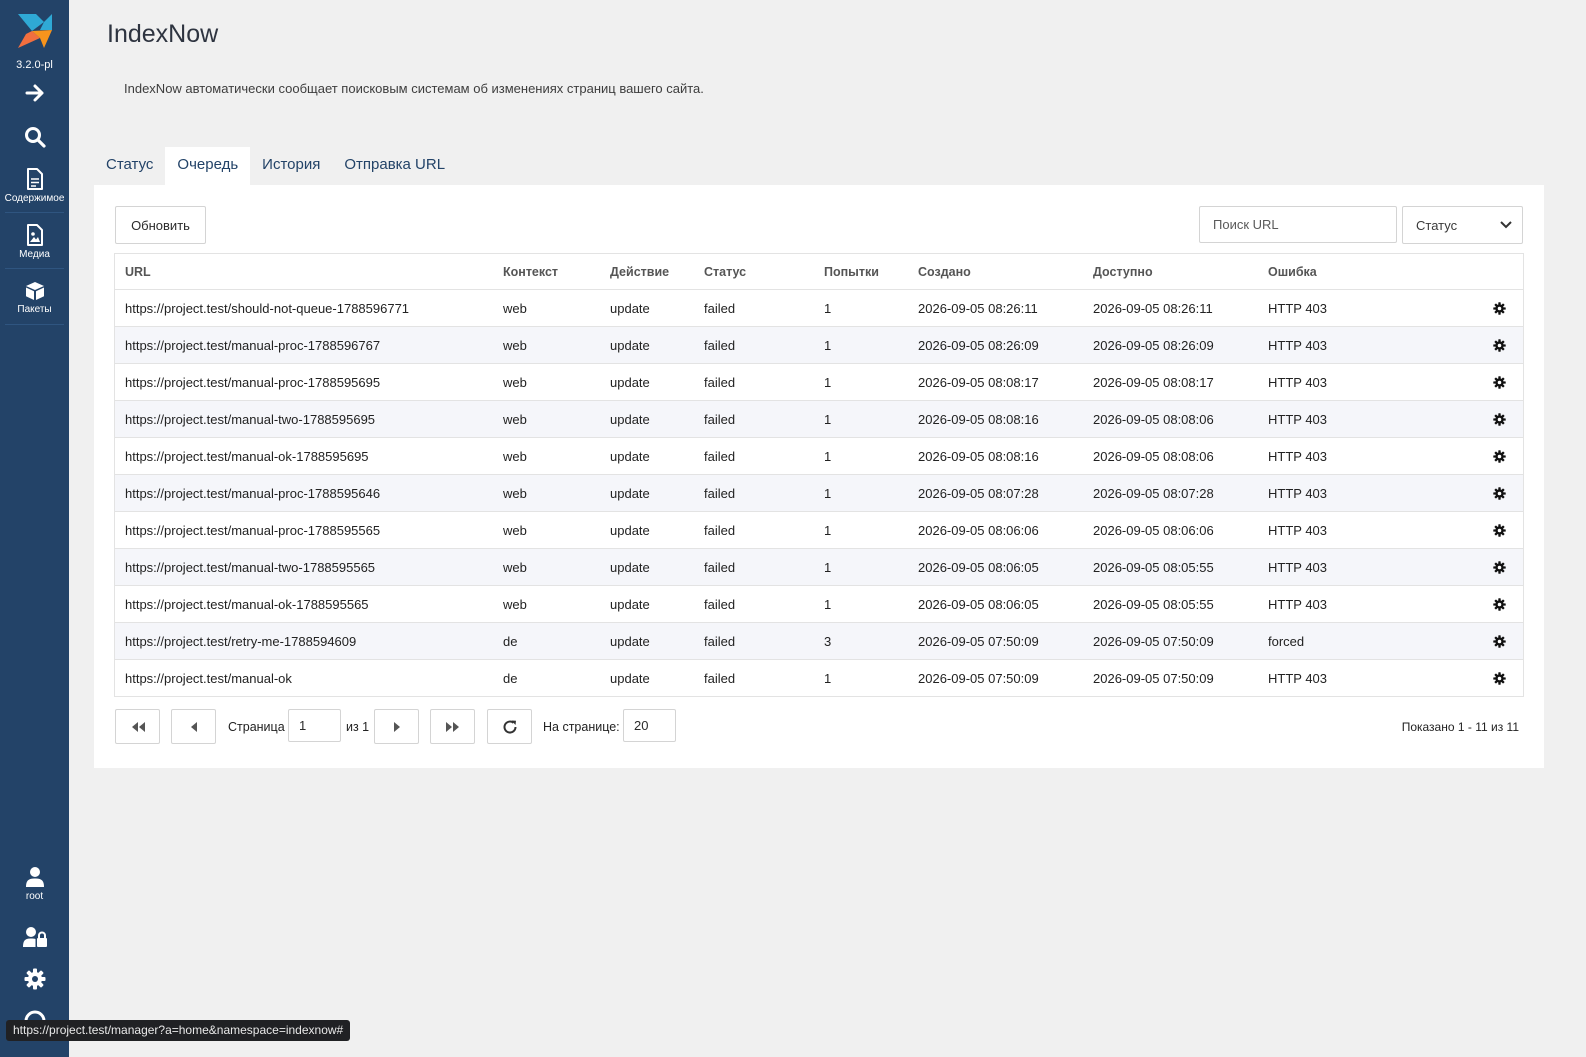  I want to click on cell-created: 2026-09-05 07:50:09, so click(978, 678).